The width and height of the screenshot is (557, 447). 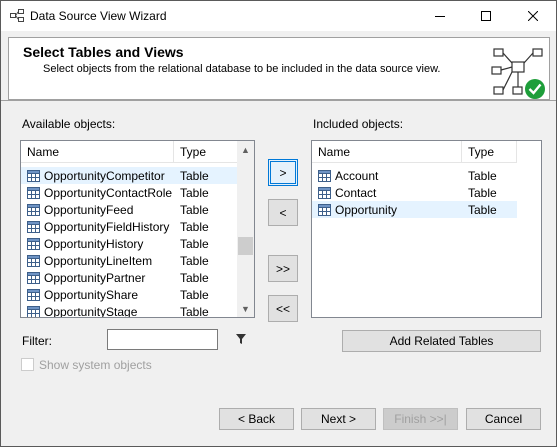 What do you see at coordinates (357, 175) in the screenshot?
I see `list-item-name-text: Account` at bounding box center [357, 175].